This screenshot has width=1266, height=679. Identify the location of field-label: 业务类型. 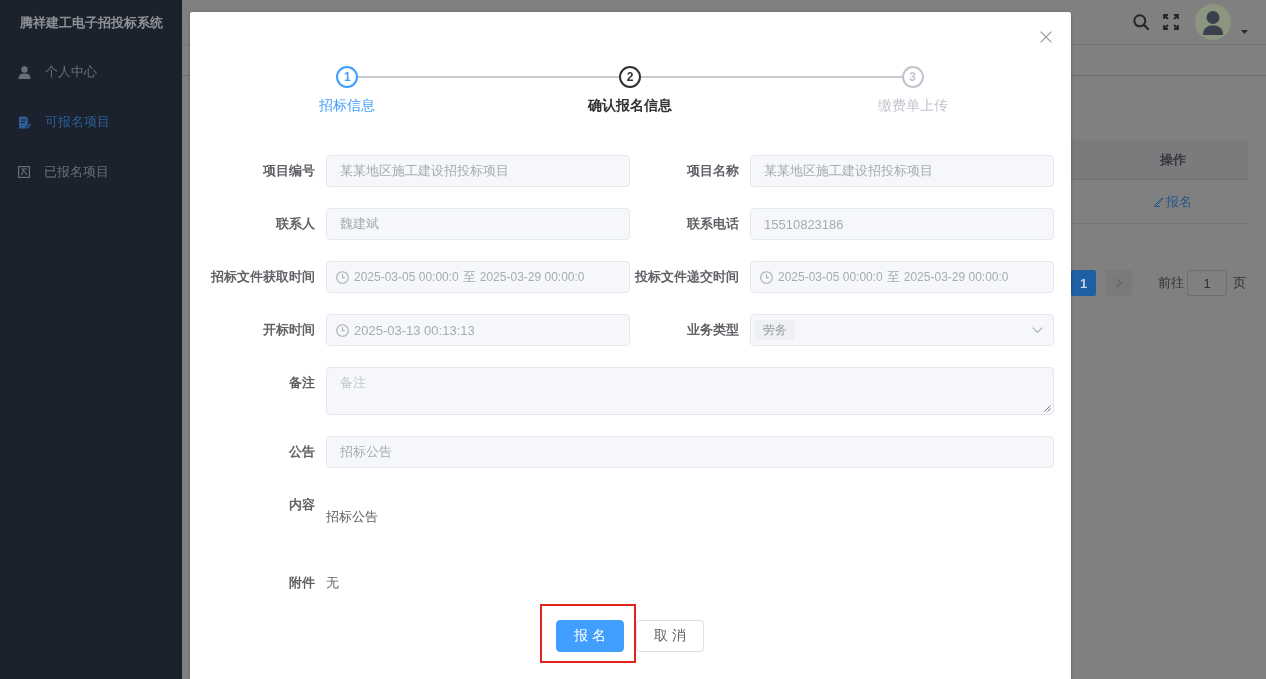
(713, 330).